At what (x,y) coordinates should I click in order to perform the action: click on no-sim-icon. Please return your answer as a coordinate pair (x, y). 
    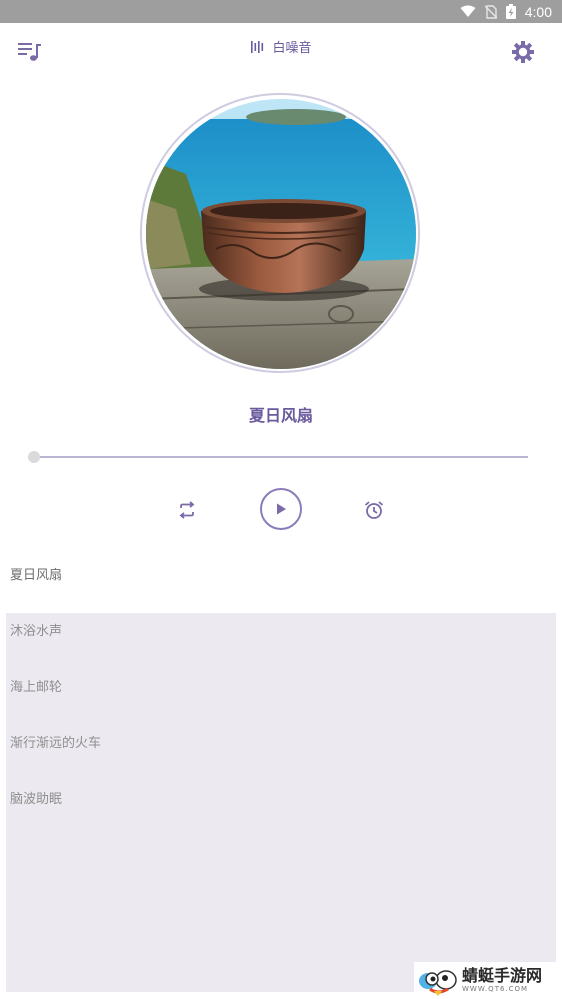
    Looking at the image, I should click on (490, 11).